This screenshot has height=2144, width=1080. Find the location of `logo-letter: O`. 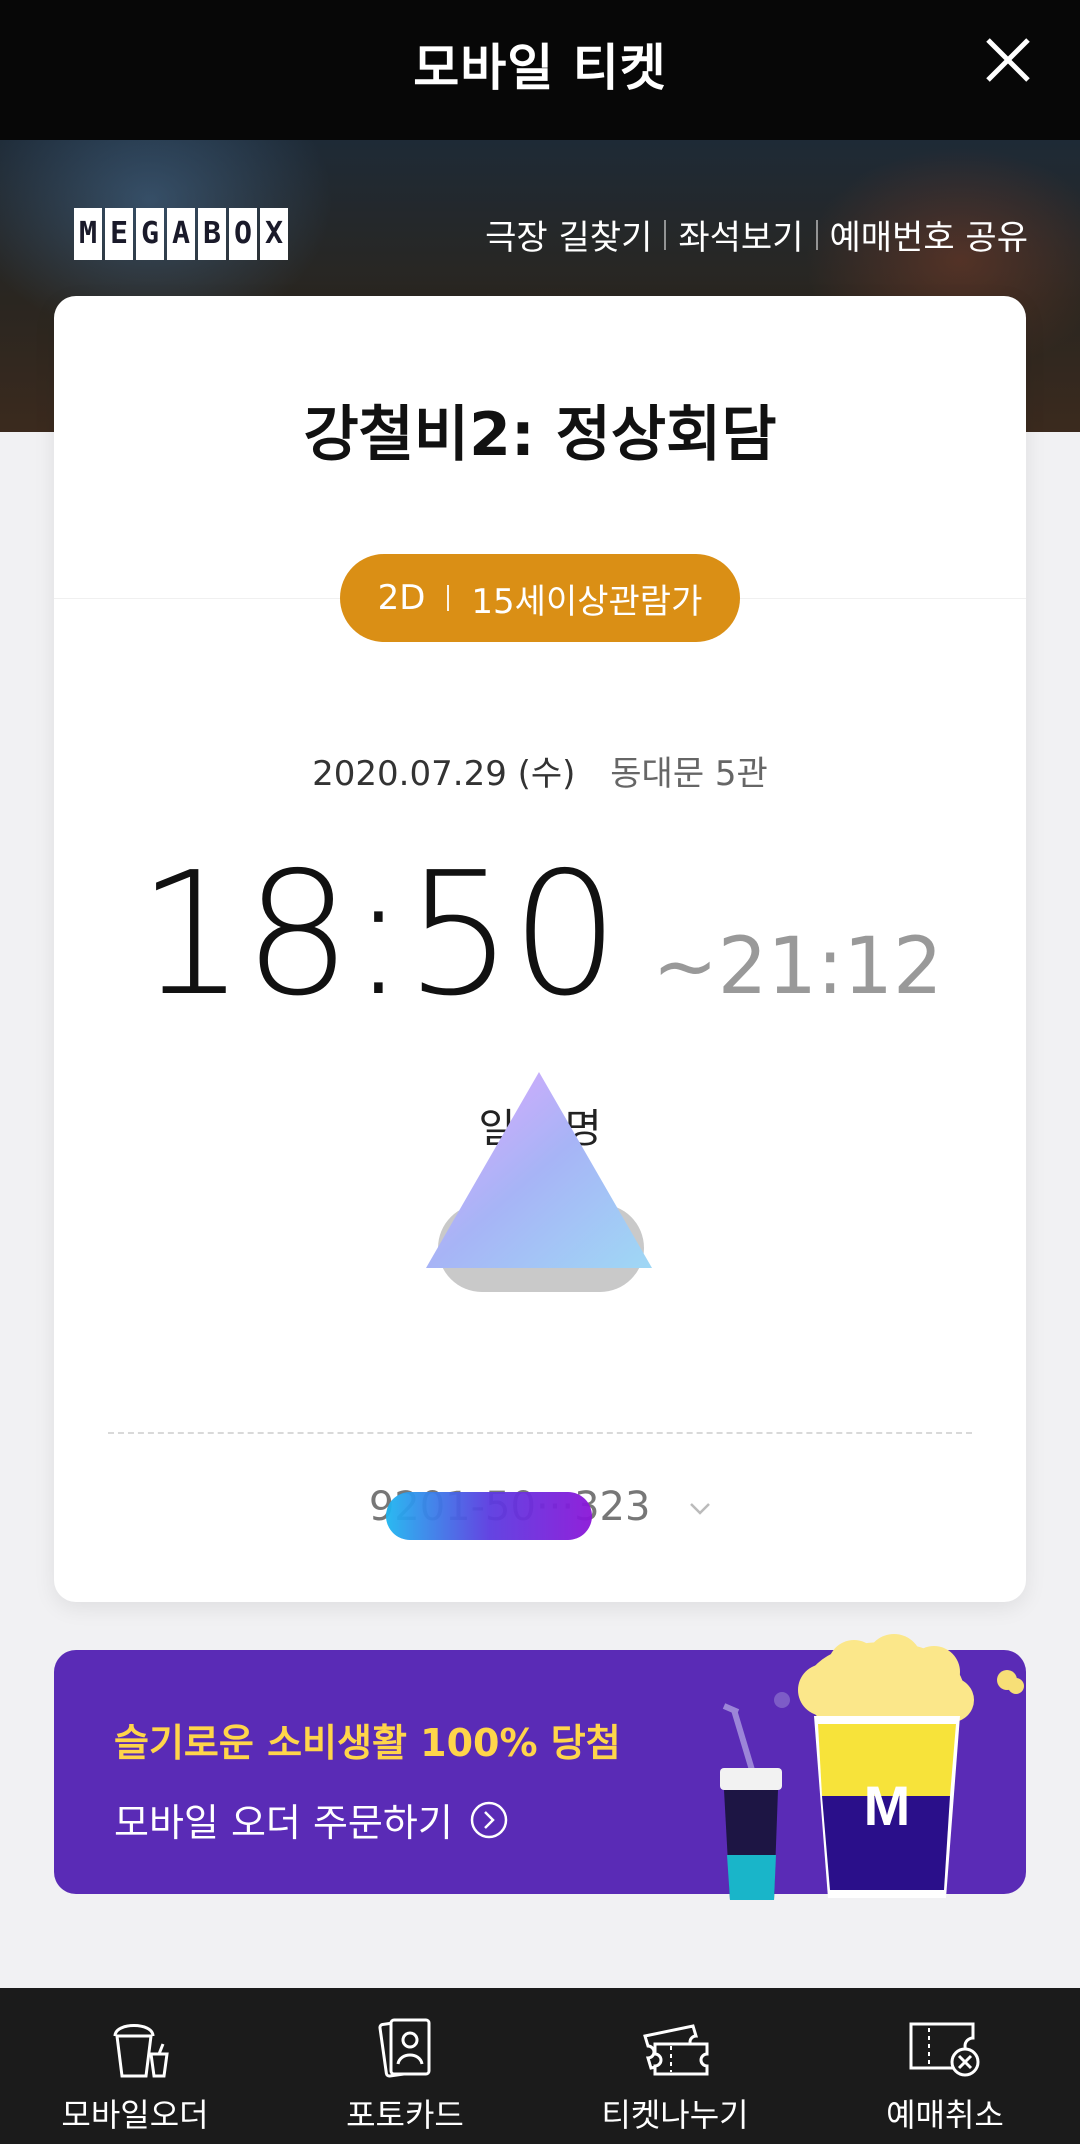

logo-letter: O is located at coordinates (243, 234).